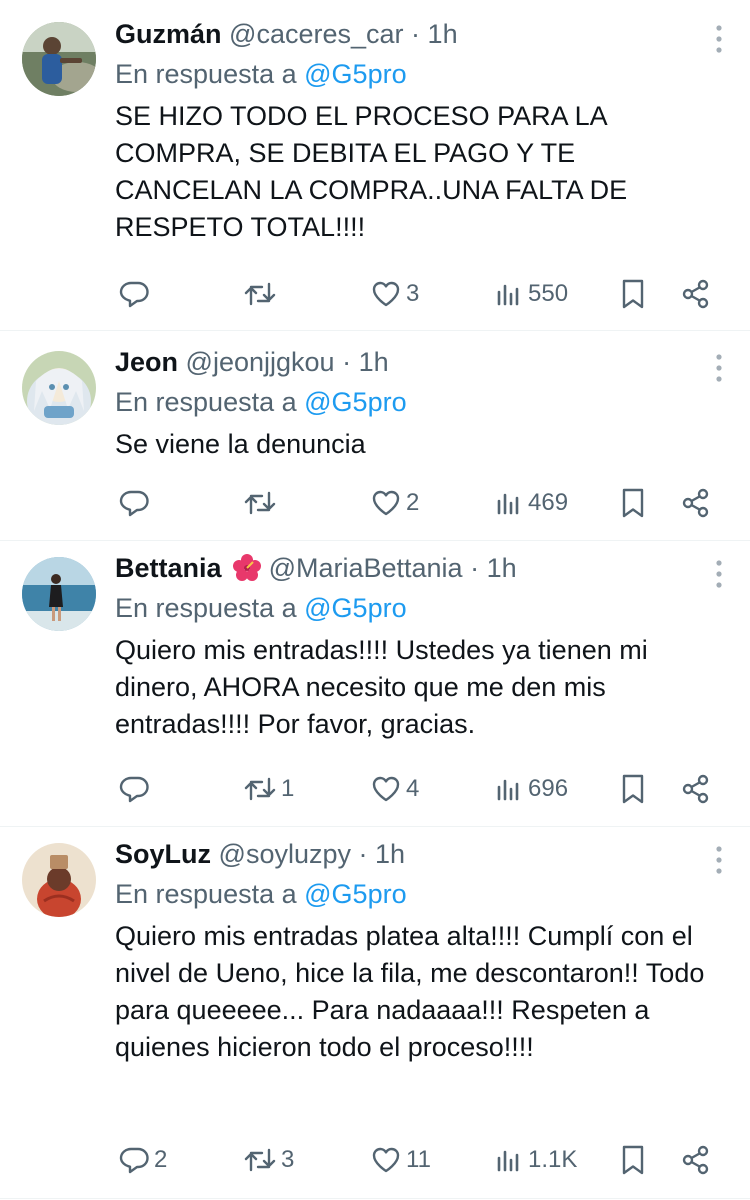 Image resolution: width=750 pixels, height=1200 pixels. What do you see at coordinates (422, 34) in the screenshot?
I see `tweet-header: Guzmán @caceres_car · 1h` at bounding box center [422, 34].